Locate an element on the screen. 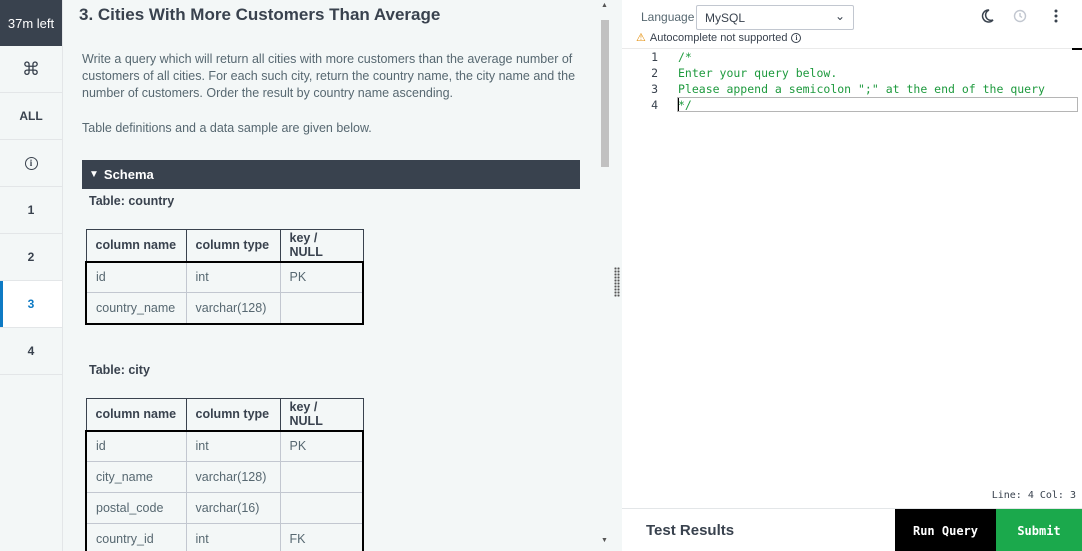 The height and width of the screenshot is (551, 1082). dark-mode-icon is located at coordinates (987, 18).